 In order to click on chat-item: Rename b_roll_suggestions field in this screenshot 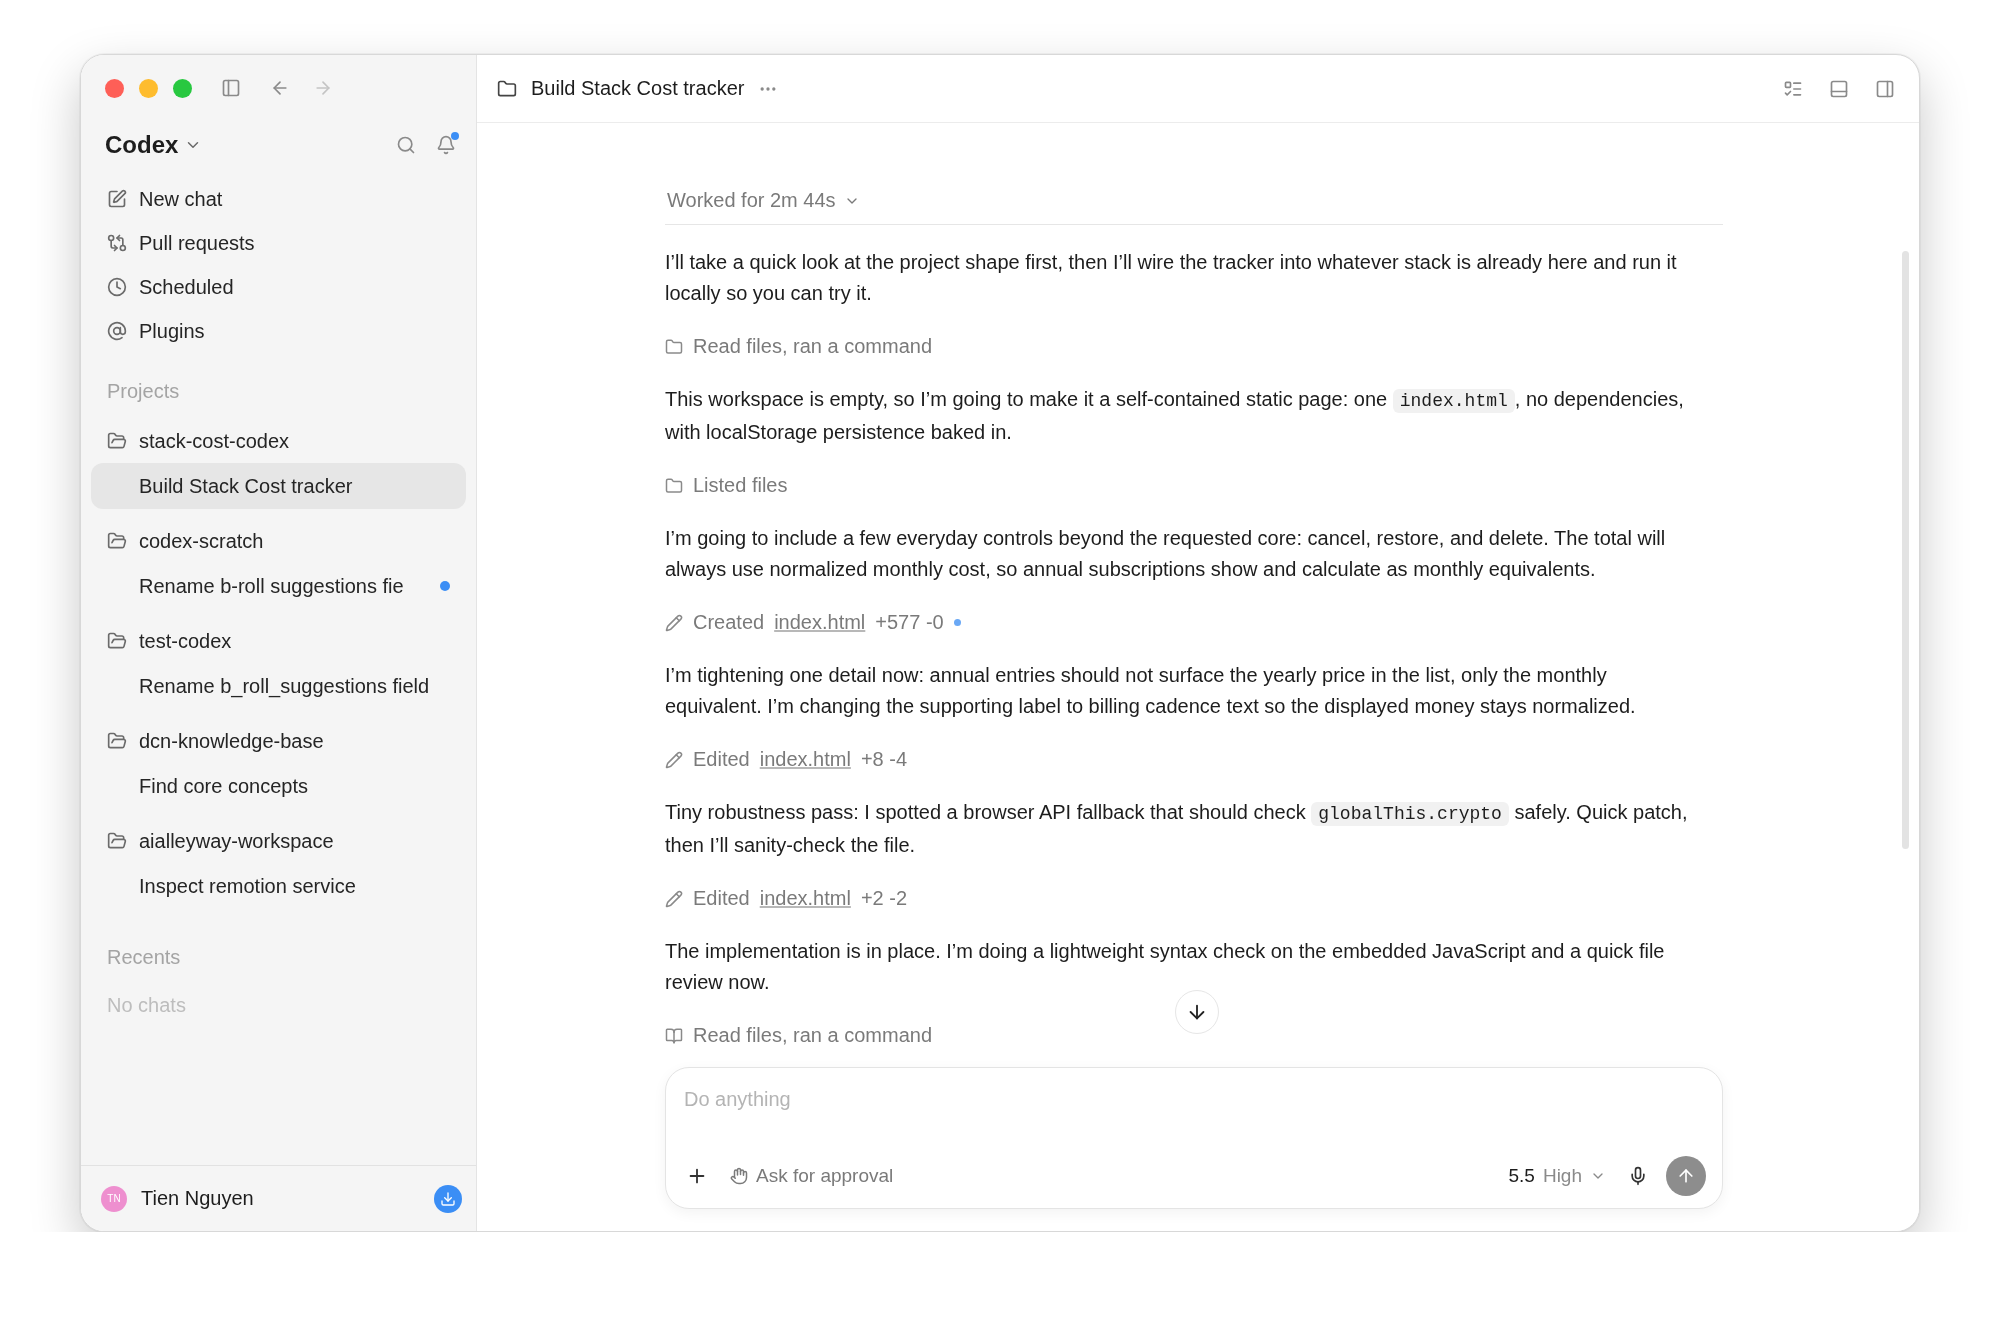, I will do `click(278, 686)`.